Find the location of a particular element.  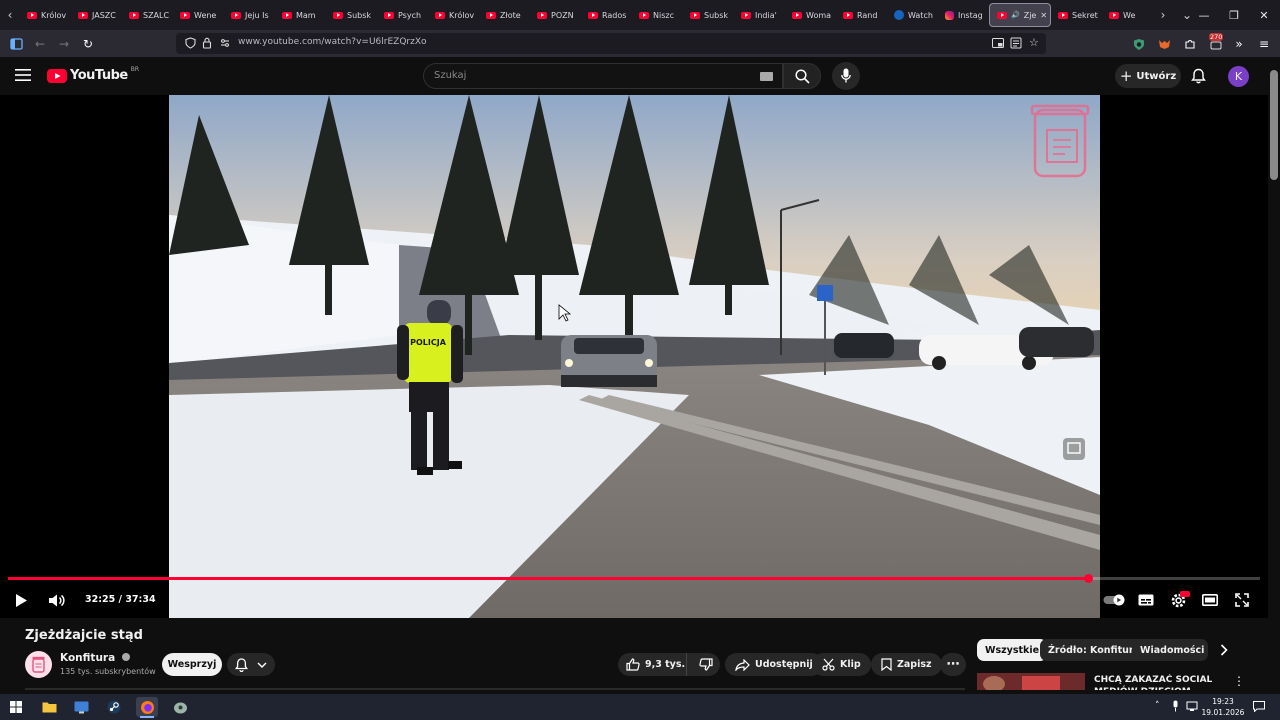

browser-tab: JASZC is located at coordinates (96, 15).